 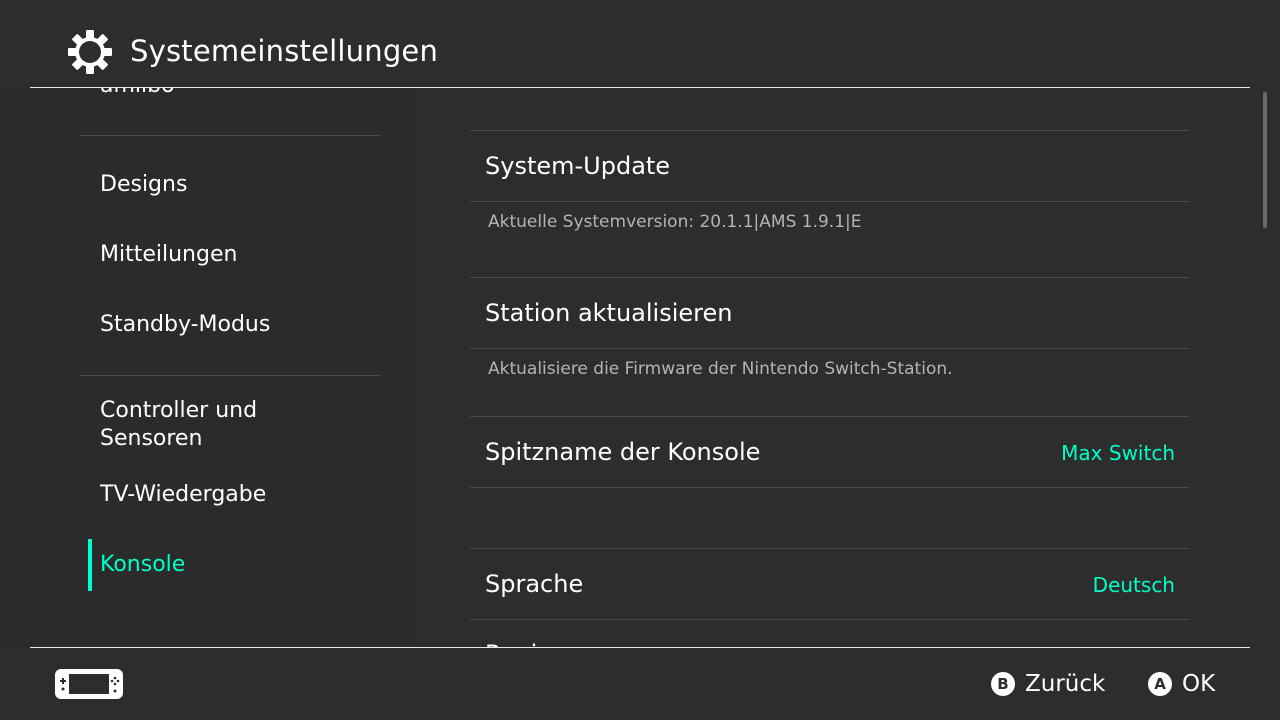 What do you see at coordinates (640, 684) in the screenshot?
I see `footer: B Zurück A OK` at bounding box center [640, 684].